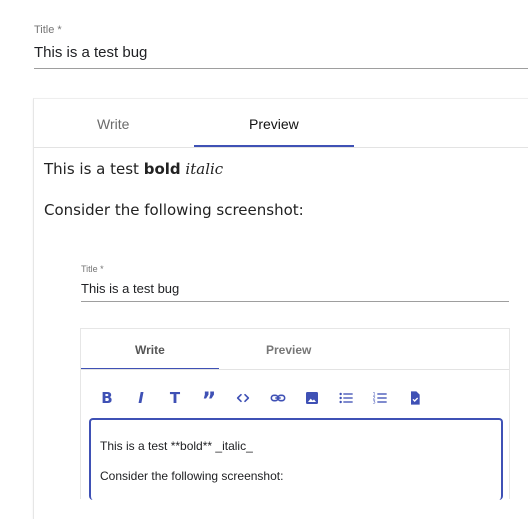 The image size is (528, 519). What do you see at coordinates (295, 301) in the screenshot?
I see `embedded-title-underline` at bounding box center [295, 301].